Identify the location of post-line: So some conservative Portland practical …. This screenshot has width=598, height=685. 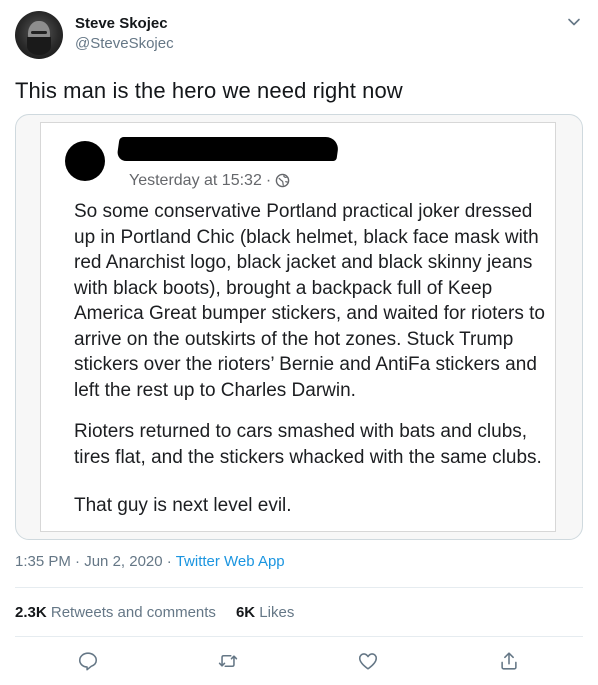
(303, 211).